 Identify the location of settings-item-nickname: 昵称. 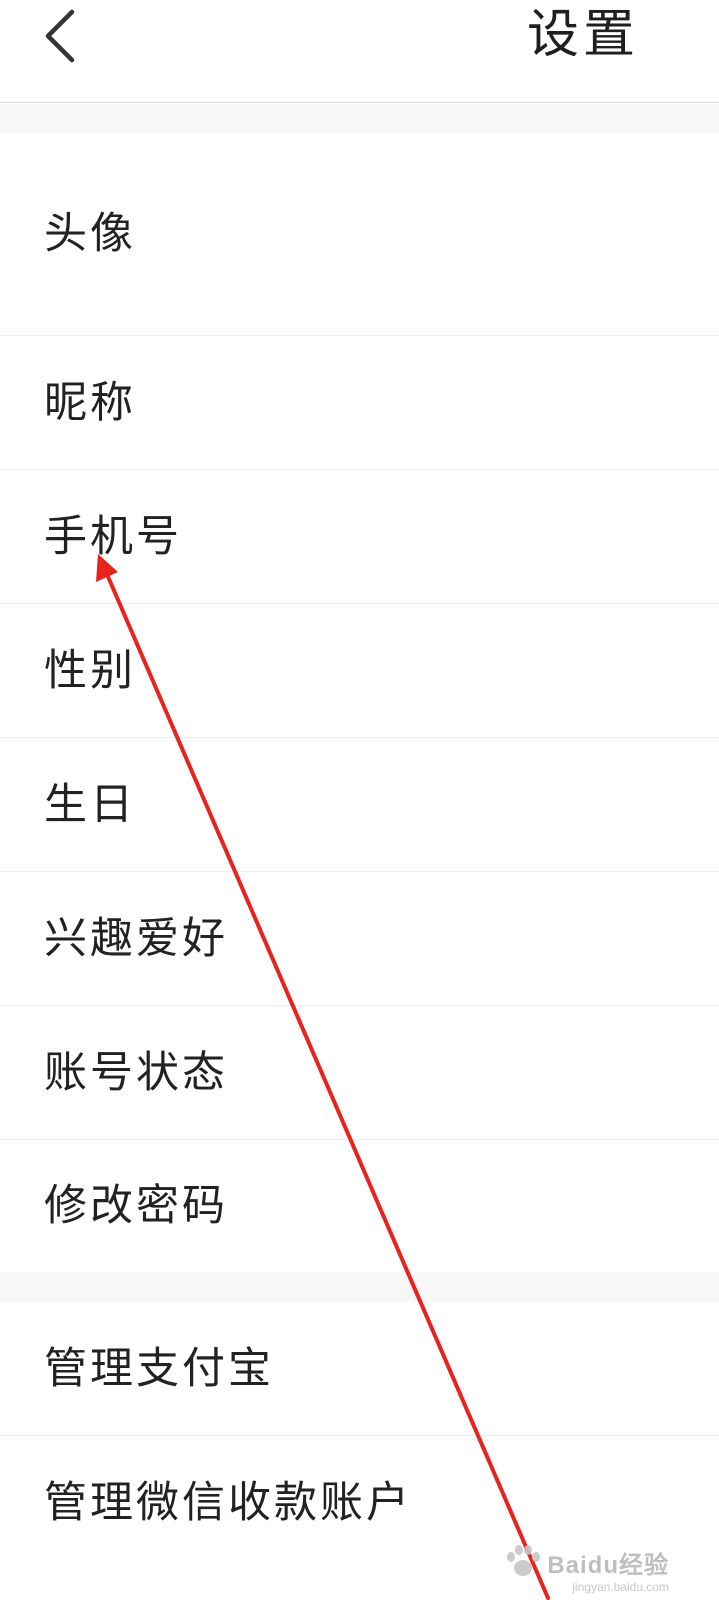
(359, 403).